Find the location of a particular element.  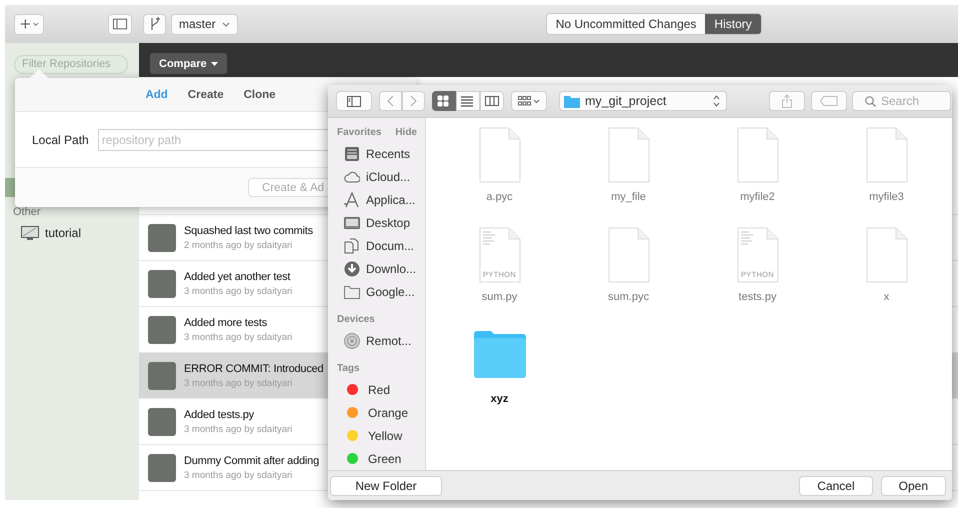

section-heading: Other is located at coordinates (27, 212).